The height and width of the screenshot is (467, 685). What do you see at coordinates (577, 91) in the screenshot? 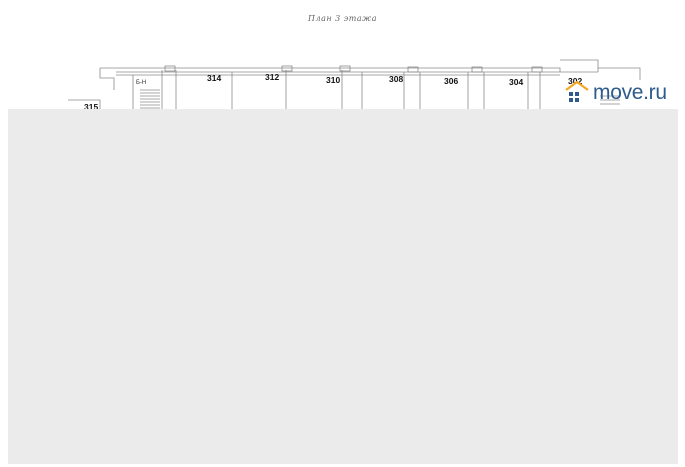
I see `house-grid-icon` at bounding box center [577, 91].